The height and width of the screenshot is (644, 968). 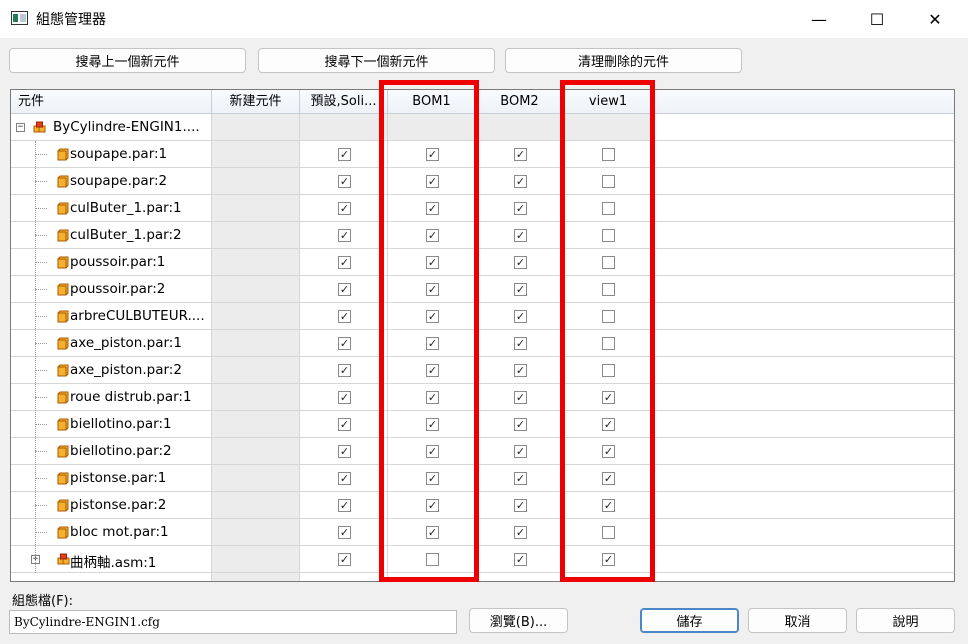 I want to click on column-header-part: 元件, so click(x=111, y=102).